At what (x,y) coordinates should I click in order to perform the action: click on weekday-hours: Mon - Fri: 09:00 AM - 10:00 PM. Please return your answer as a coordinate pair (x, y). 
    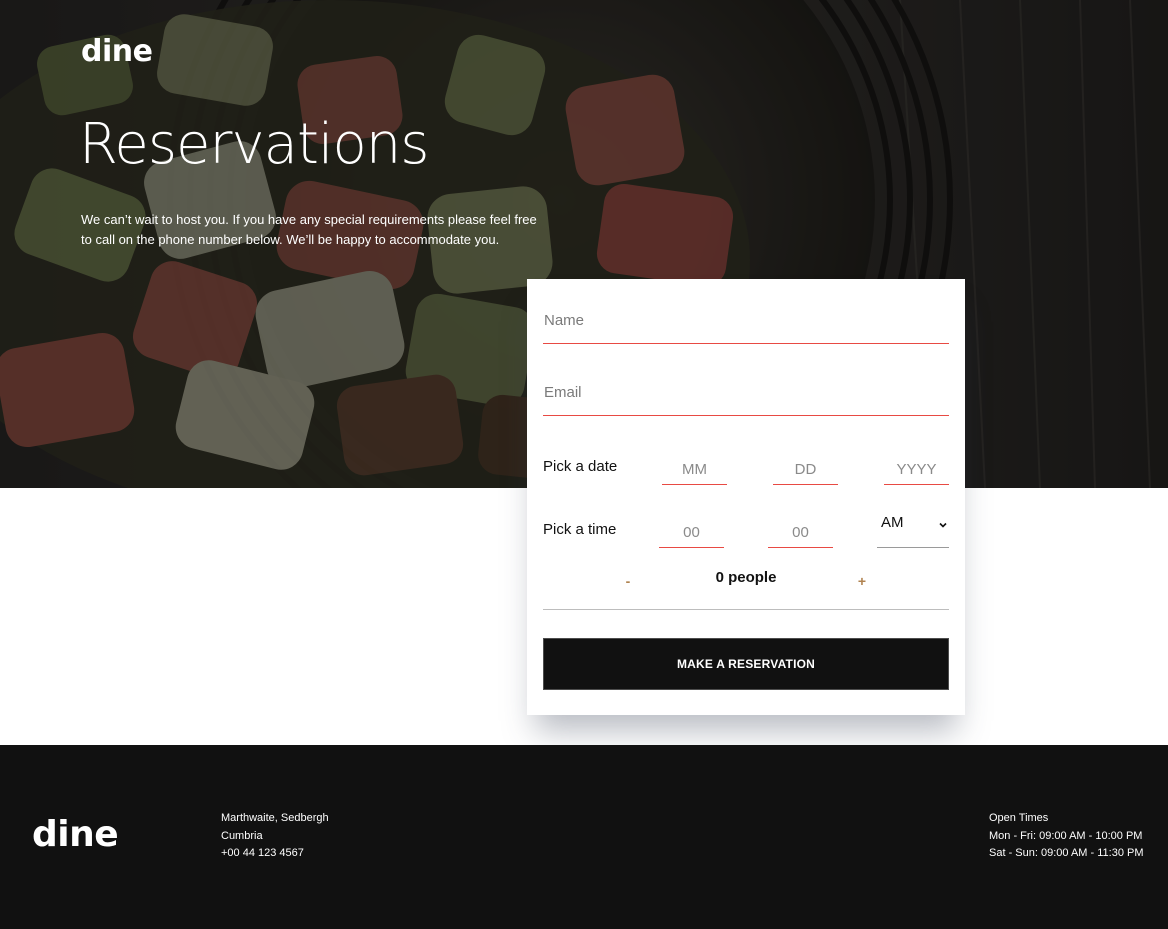
    Looking at the image, I should click on (1066, 835).